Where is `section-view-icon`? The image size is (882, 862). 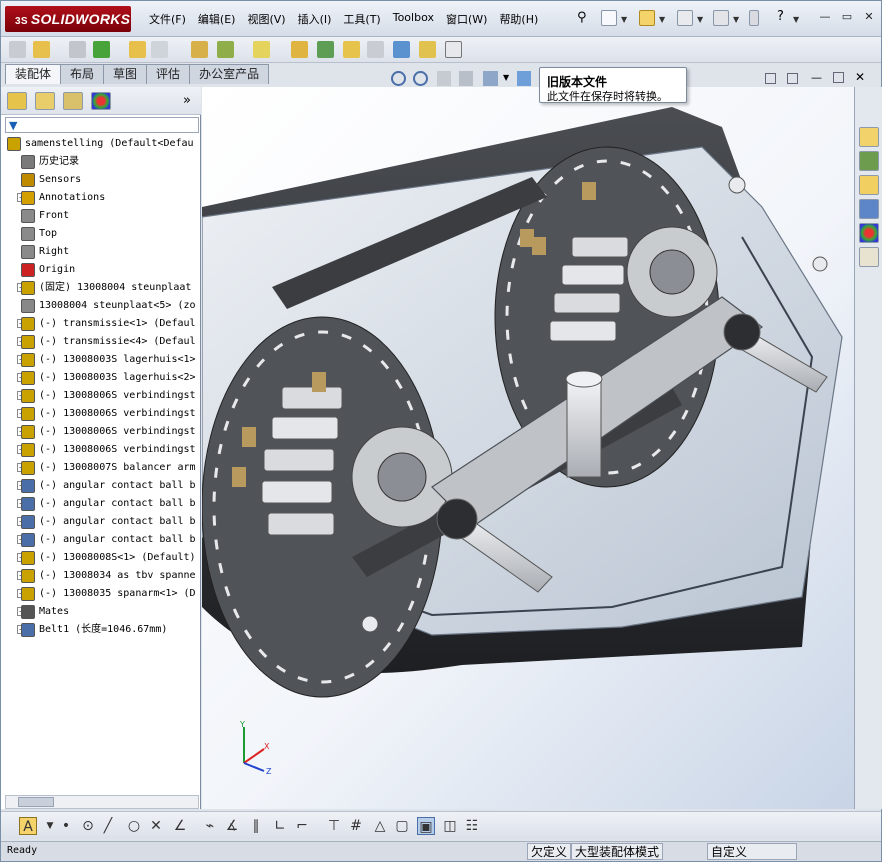
section-view-icon is located at coordinates (466, 78).